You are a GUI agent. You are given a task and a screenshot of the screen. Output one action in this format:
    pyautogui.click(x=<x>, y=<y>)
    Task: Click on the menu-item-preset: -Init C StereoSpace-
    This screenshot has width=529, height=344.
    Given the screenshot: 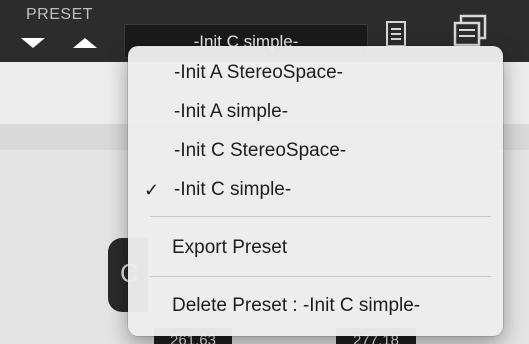 What is the action you would take?
    pyautogui.click(x=315, y=151)
    